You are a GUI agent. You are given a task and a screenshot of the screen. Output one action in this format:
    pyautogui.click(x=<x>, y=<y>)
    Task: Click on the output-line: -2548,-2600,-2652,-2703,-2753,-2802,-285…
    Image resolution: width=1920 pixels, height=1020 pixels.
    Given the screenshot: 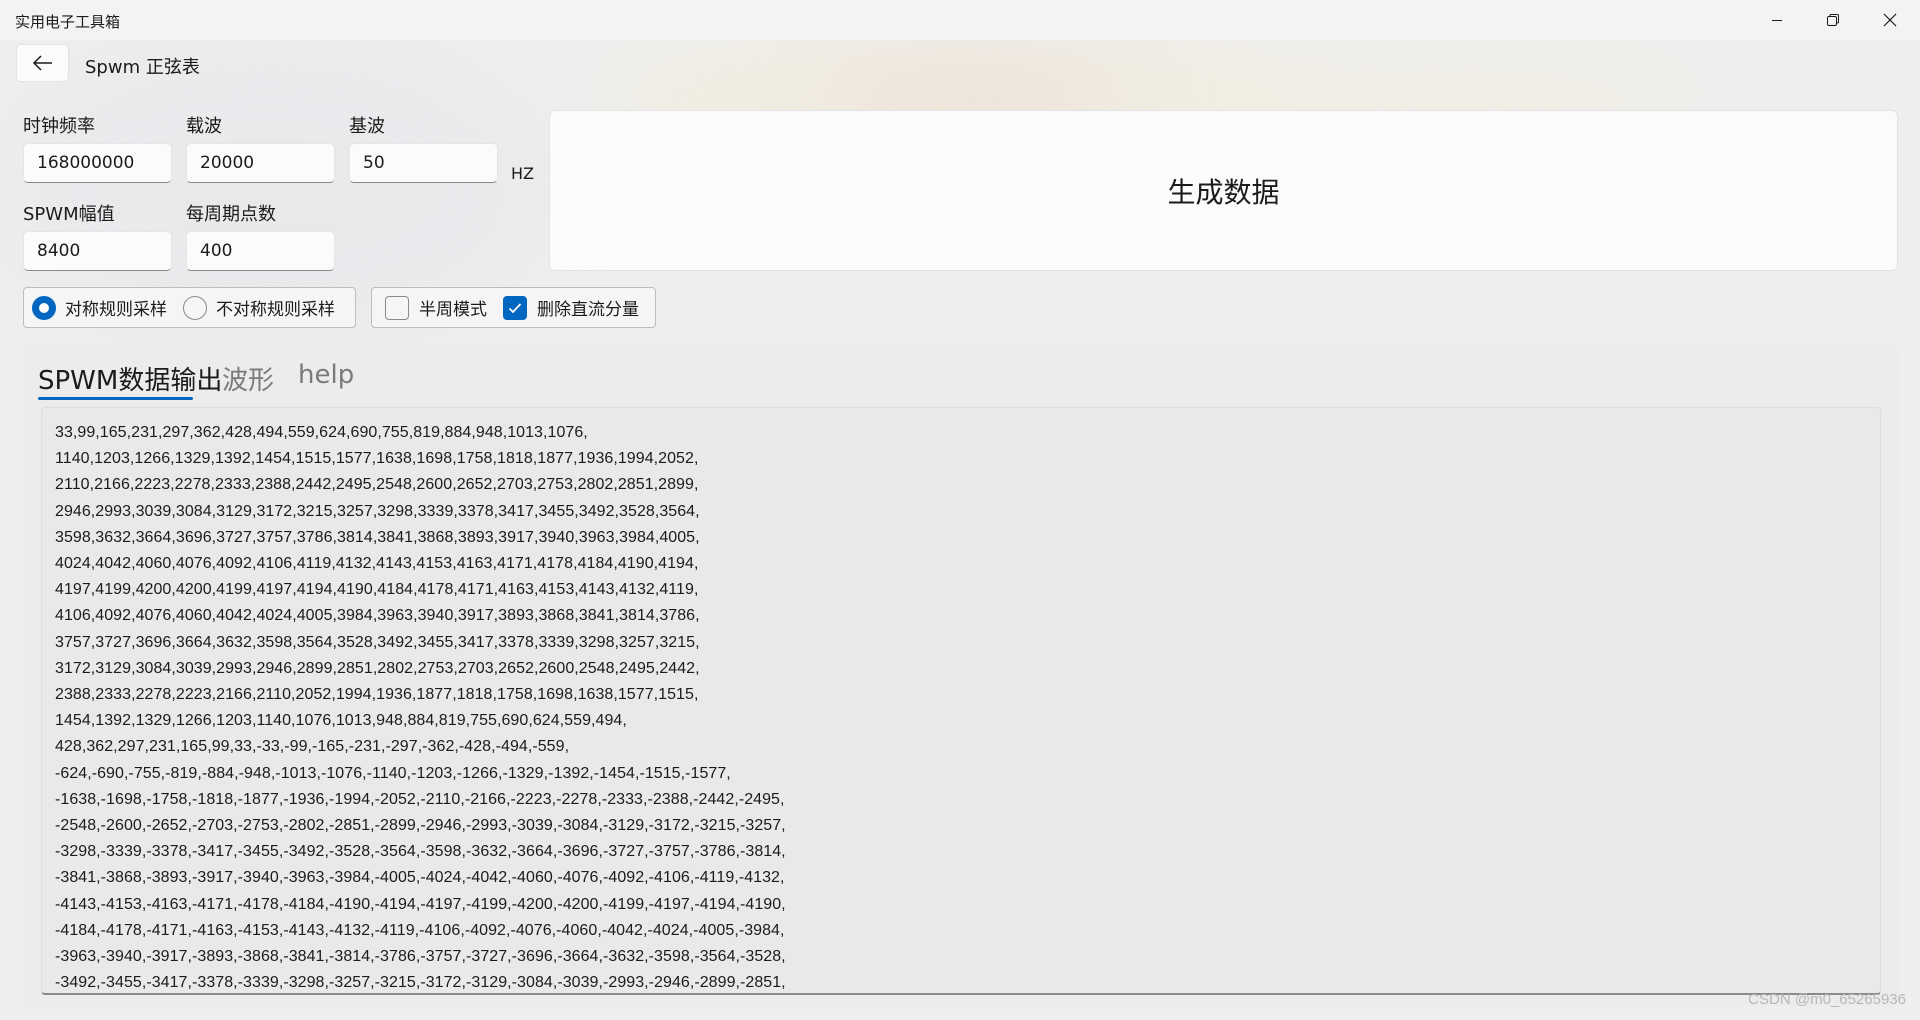 What is the action you would take?
    pyautogui.click(x=420, y=826)
    